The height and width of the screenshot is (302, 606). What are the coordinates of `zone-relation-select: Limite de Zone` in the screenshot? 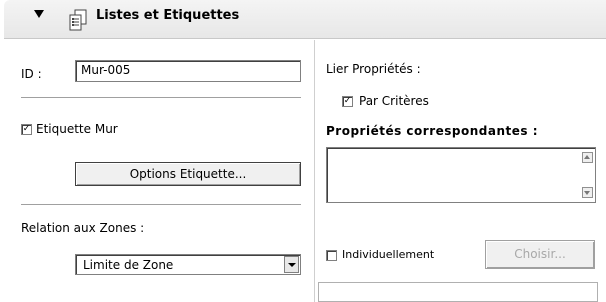 It's located at (188, 264).